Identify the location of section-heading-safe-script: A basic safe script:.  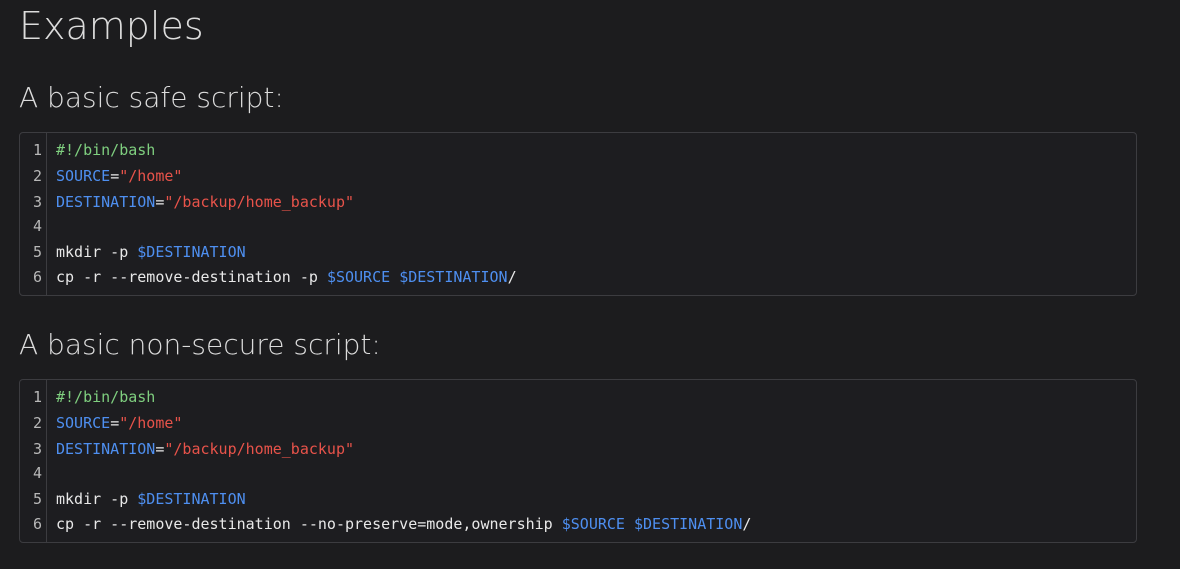
(151, 97).